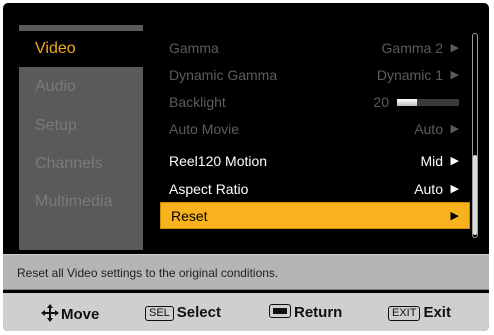 The height and width of the screenshot is (335, 494). What do you see at coordinates (428, 102) in the screenshot?
I see `backlight-slider` at bounding box center [428, 102].